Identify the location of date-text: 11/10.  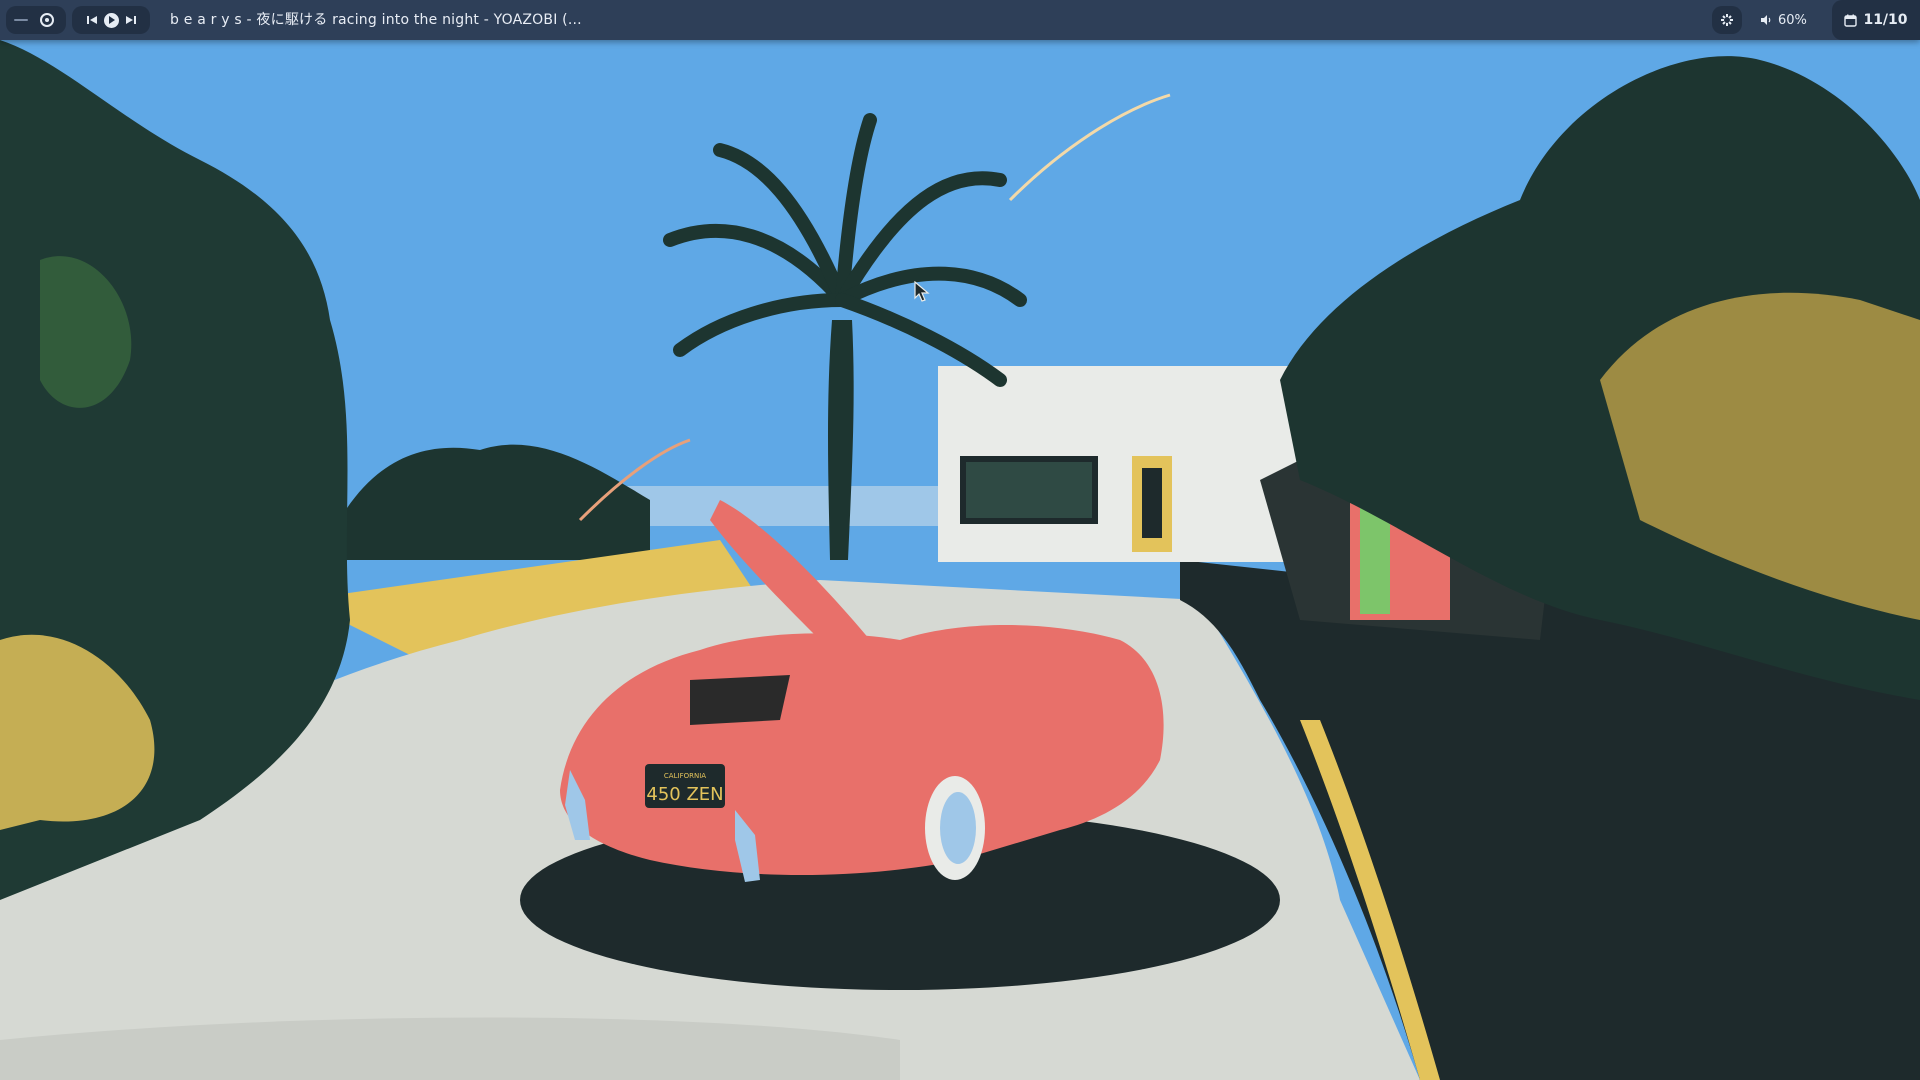
(1885, 20).